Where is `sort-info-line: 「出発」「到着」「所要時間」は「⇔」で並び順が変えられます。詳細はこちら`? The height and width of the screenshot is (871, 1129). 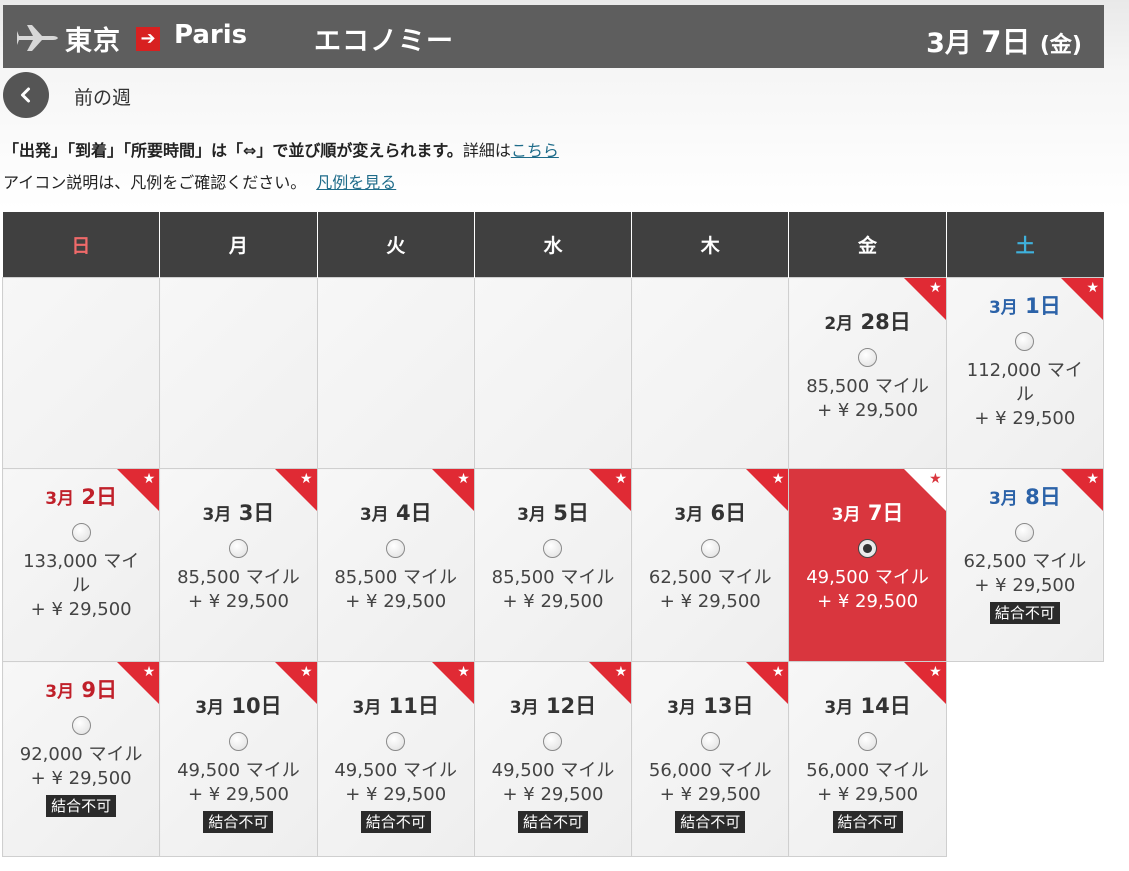
sort-info-line: 「出発」「到着」「所要時間」は「⇔」で並び順が変えられます。詳細はこちら is located at coordinates (281, 149).